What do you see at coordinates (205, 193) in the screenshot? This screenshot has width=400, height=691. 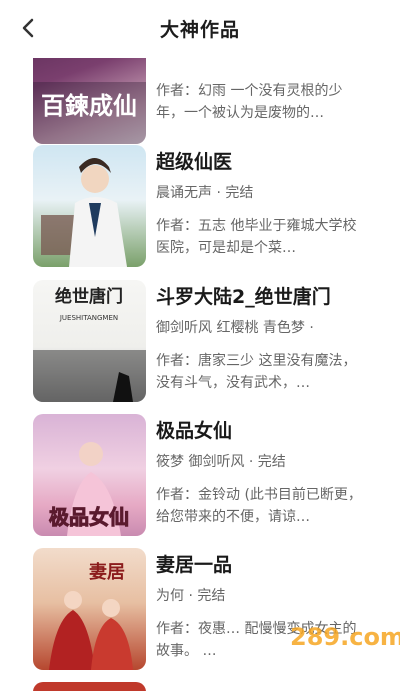 I see `book-meta: 晨诵无声 · 完结` at bounding box center [205, 193].